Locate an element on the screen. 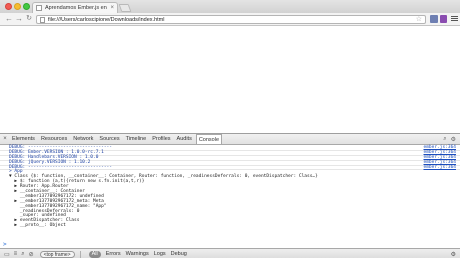 This screenshot has width=460, height=258. forward-button: → is located at coordinates (19, 19).